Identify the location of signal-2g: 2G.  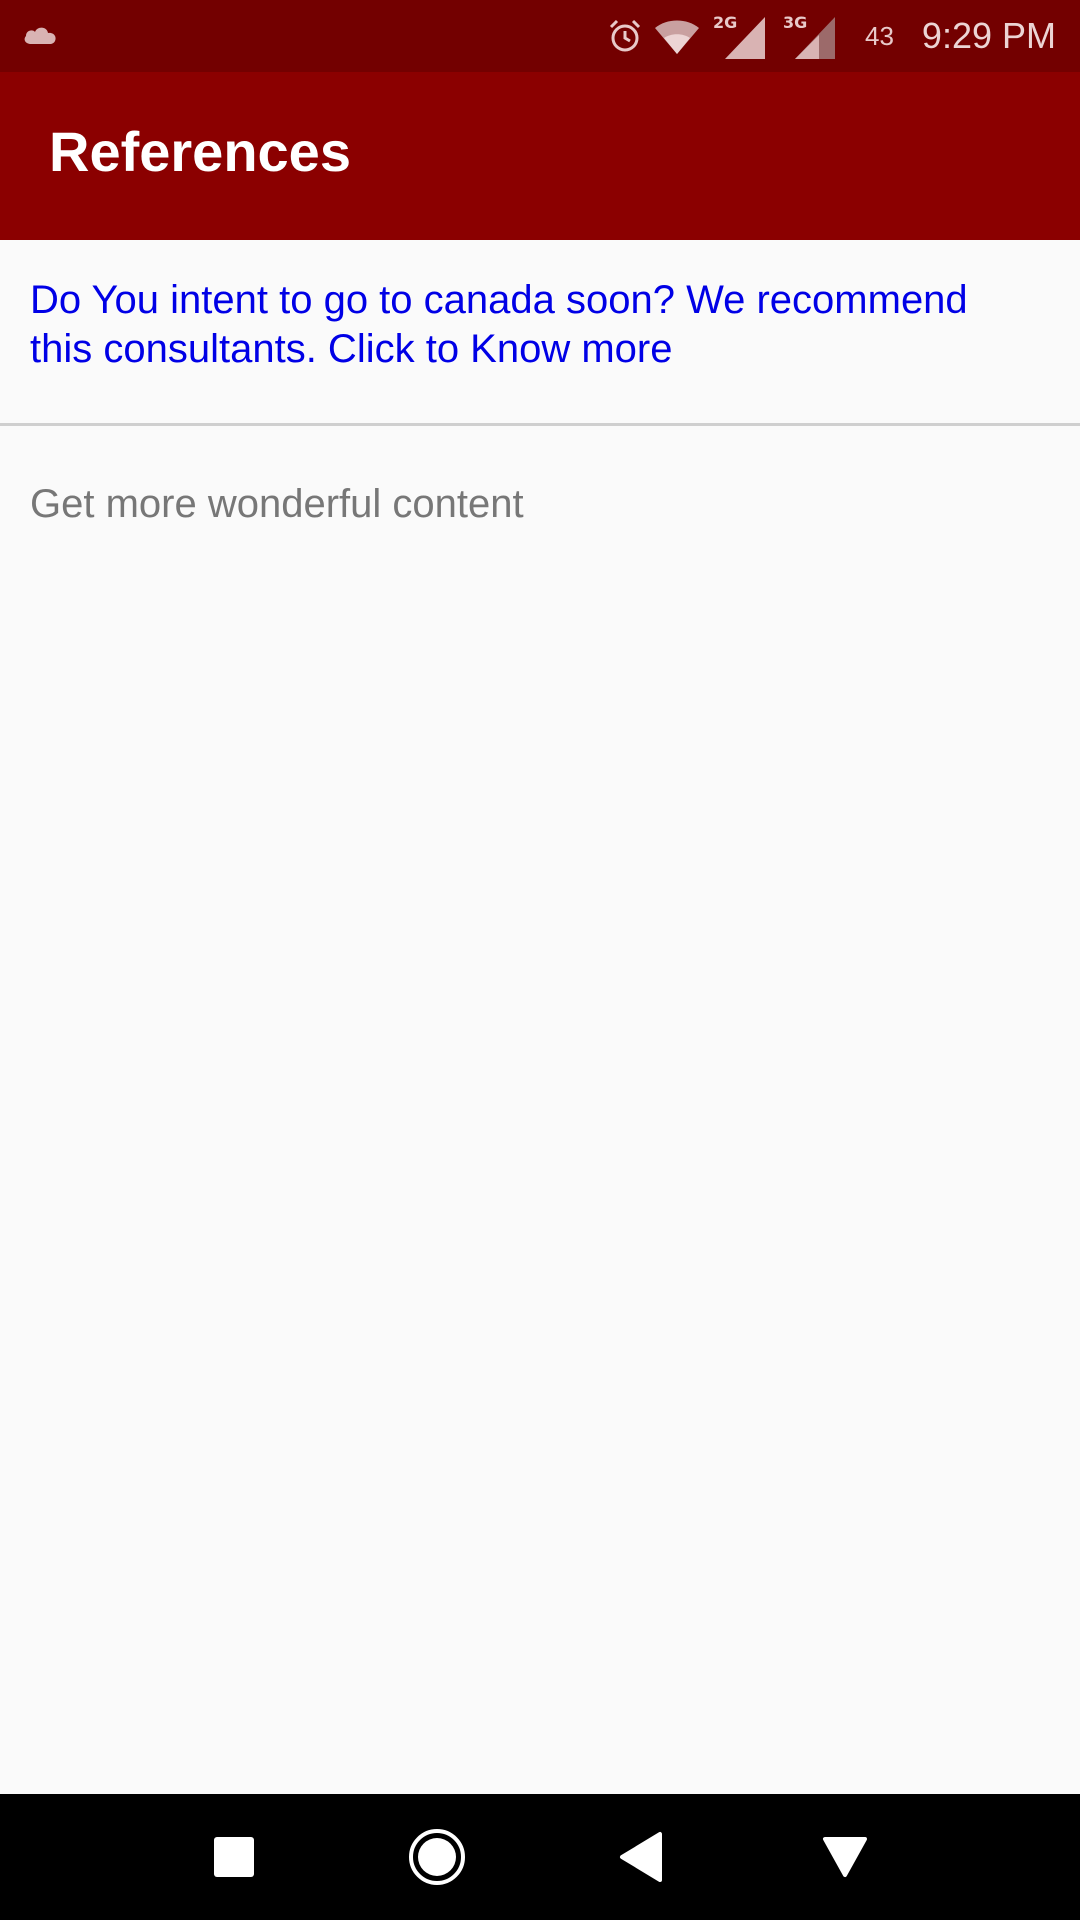
(741, 36).